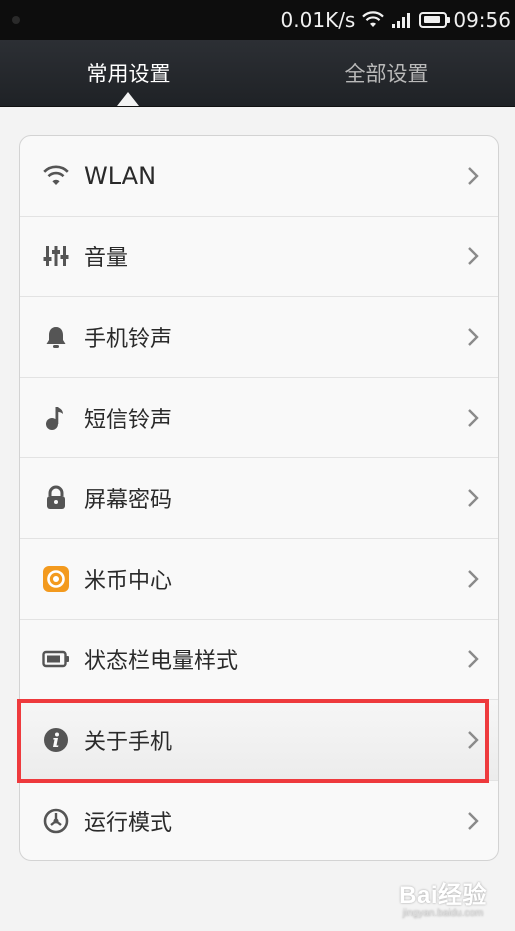  What do you see at coordinates (128, 581) in the screenshot?
I see `settings-item-label: 米币中心` at bounding box center [128, 581].